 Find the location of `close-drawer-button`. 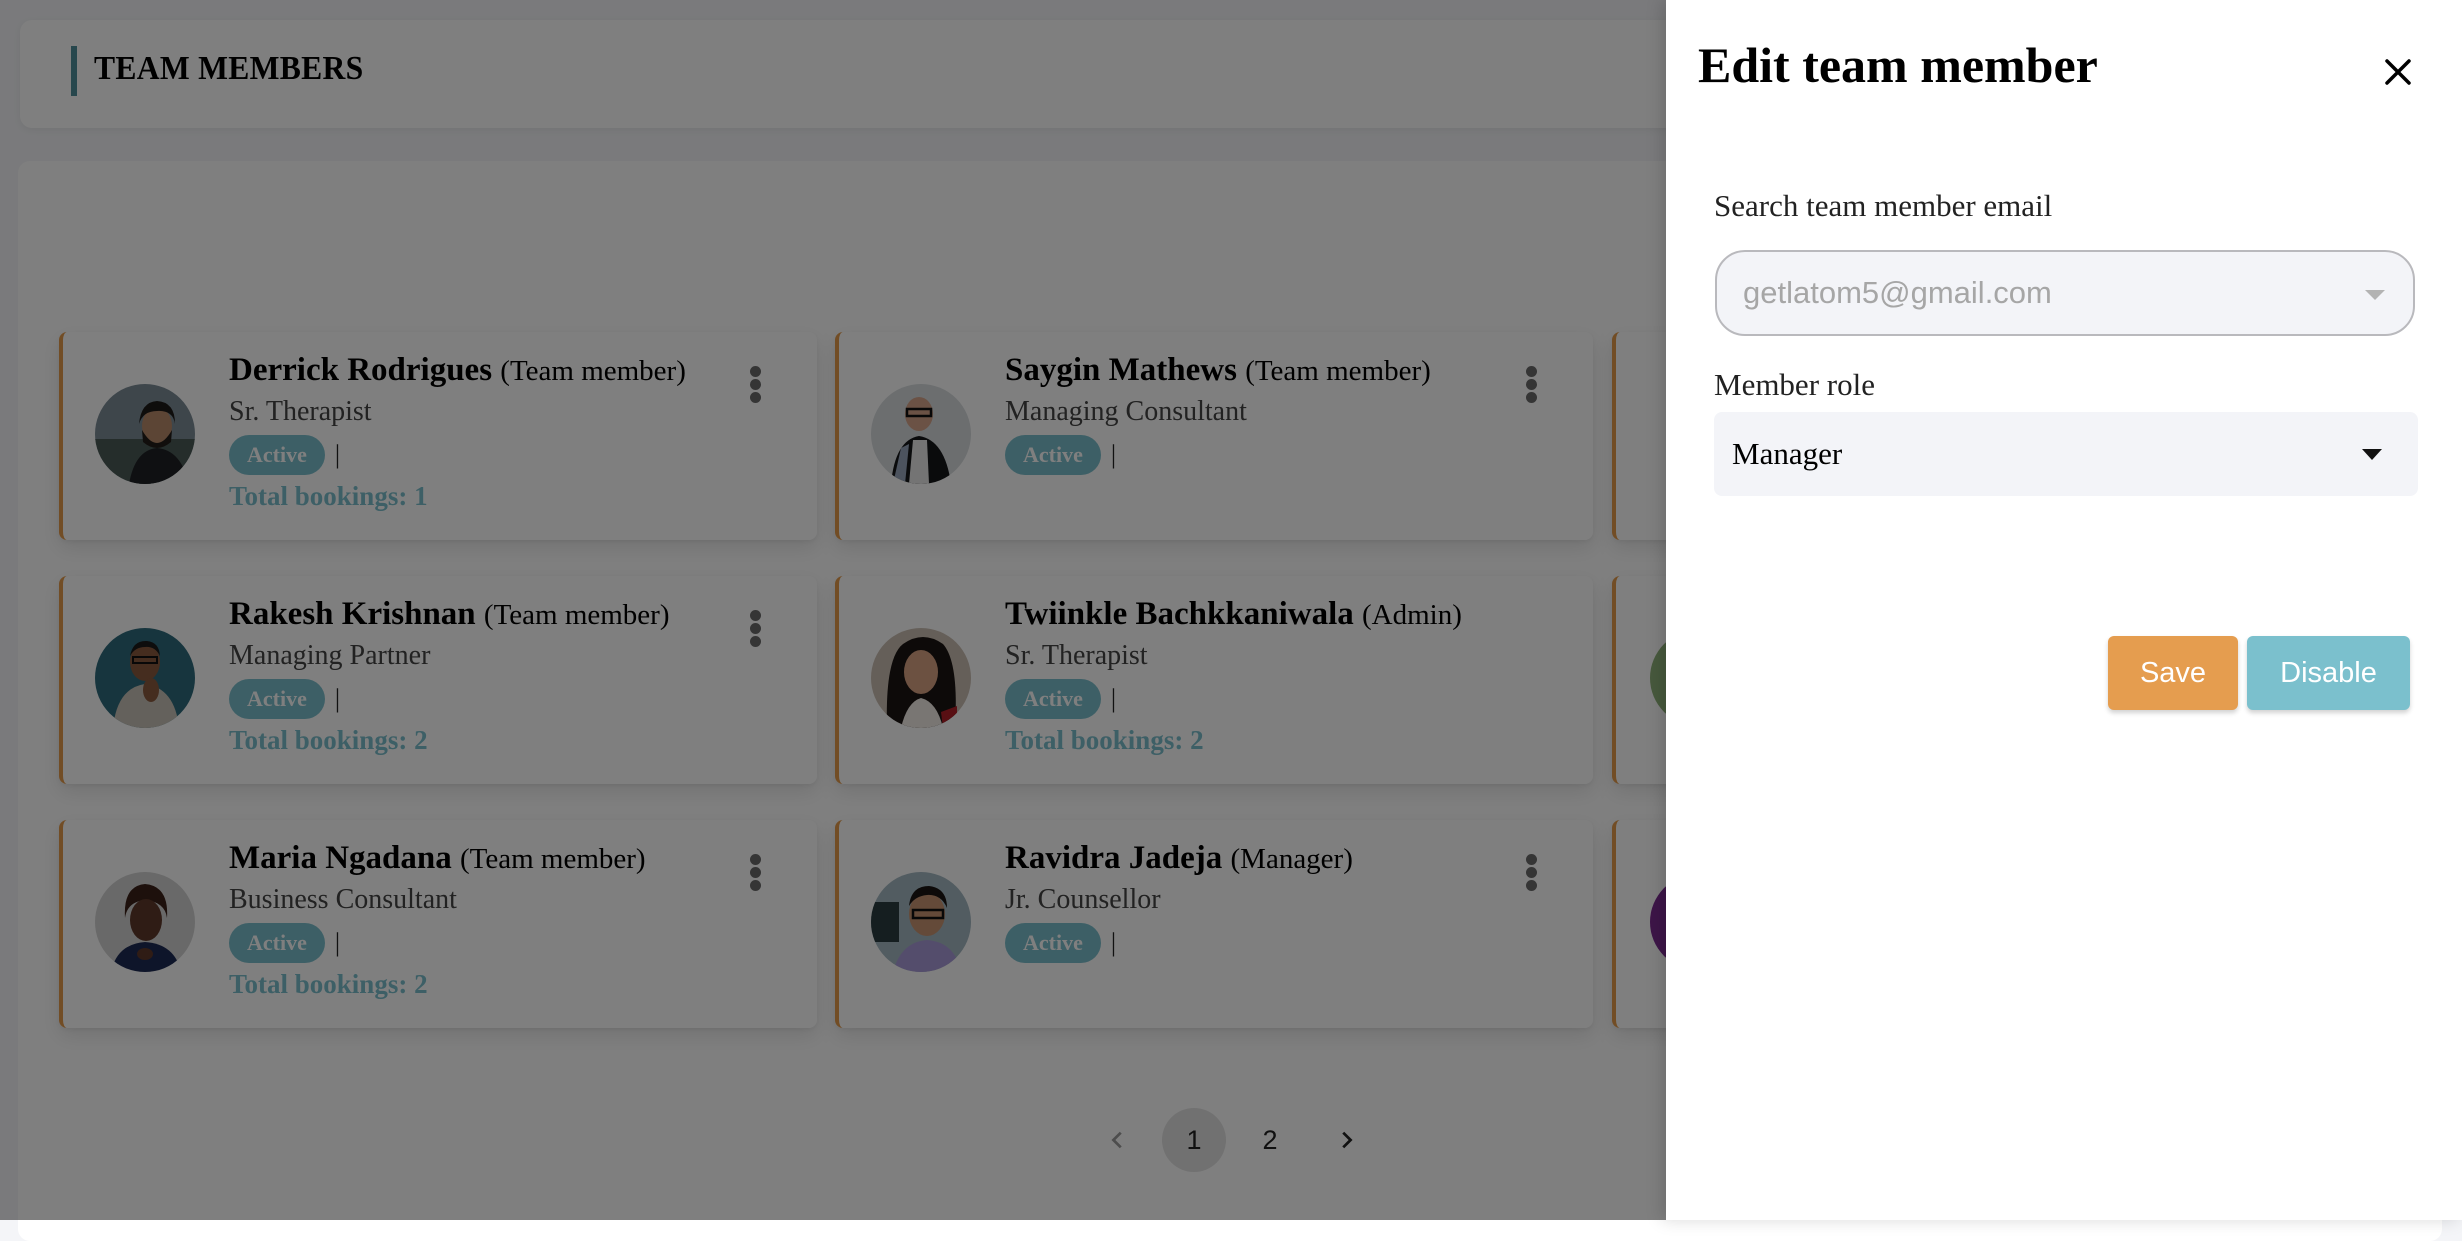

close-drawer-button is located at coordinates (2398, 72).